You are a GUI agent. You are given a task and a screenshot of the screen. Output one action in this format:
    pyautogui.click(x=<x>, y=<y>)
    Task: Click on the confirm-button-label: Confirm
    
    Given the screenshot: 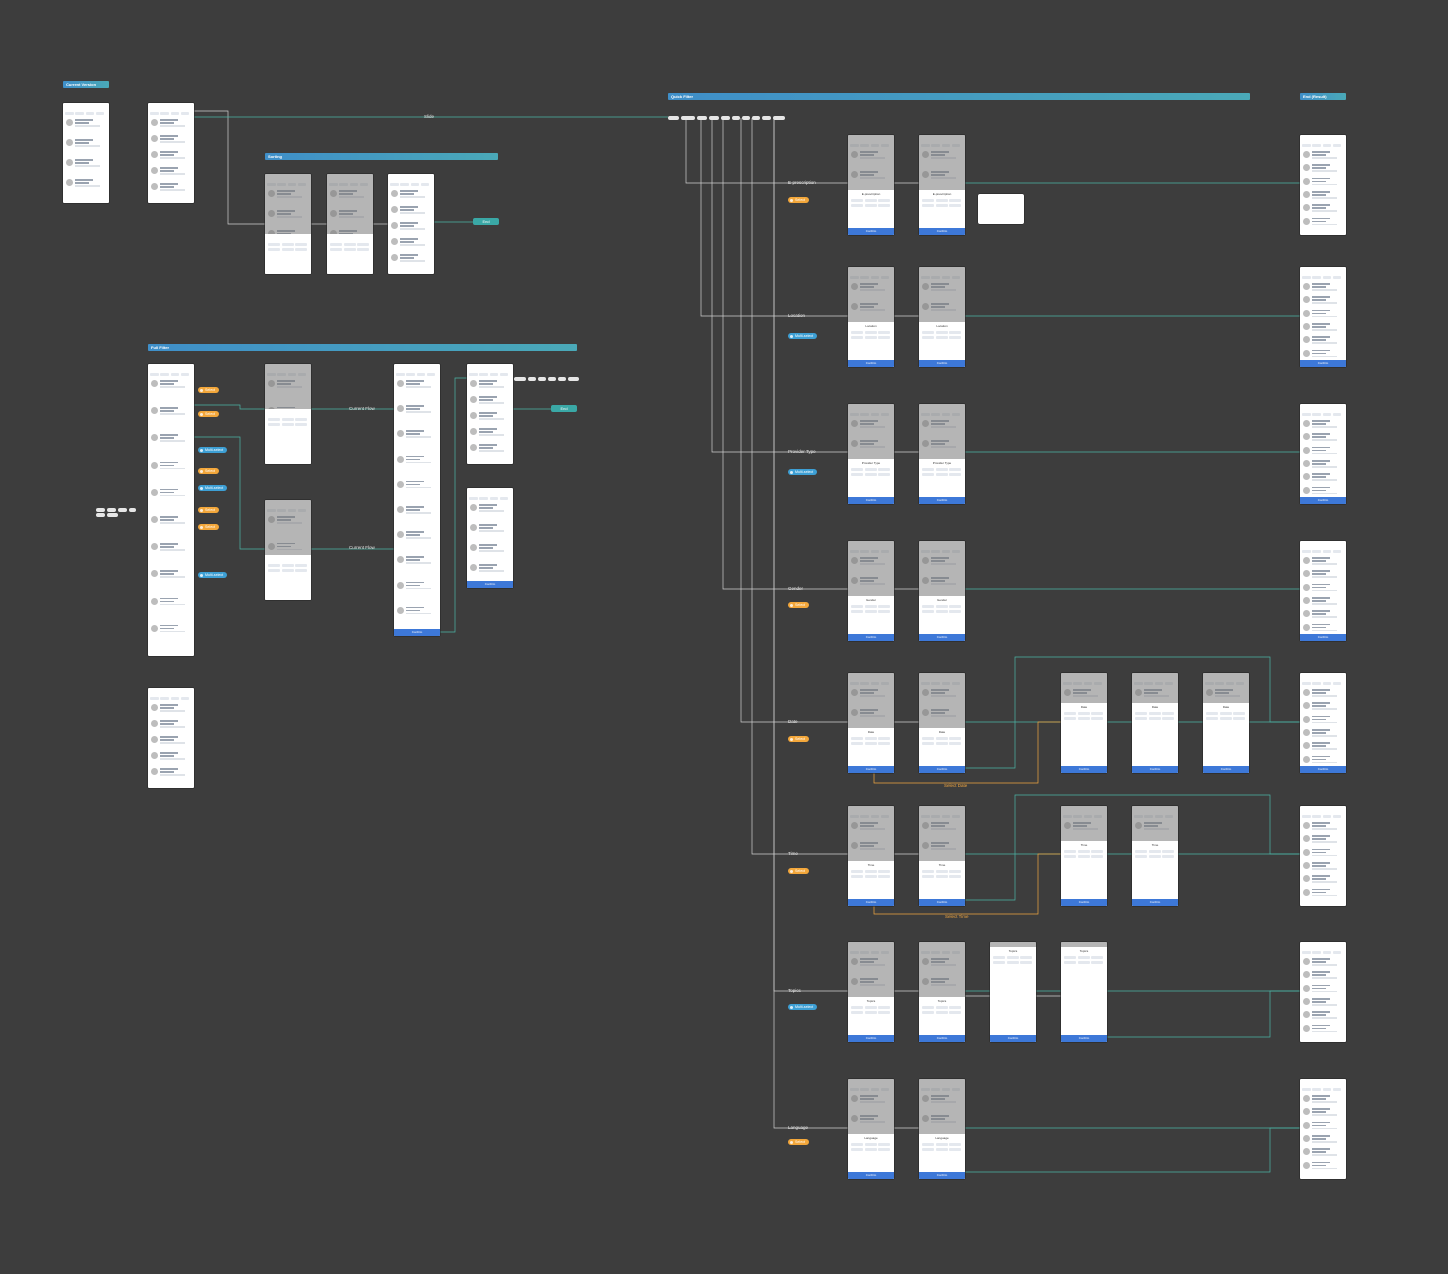 What is the action you would take?
    pyautogui.click(x=1155, y=902)
    